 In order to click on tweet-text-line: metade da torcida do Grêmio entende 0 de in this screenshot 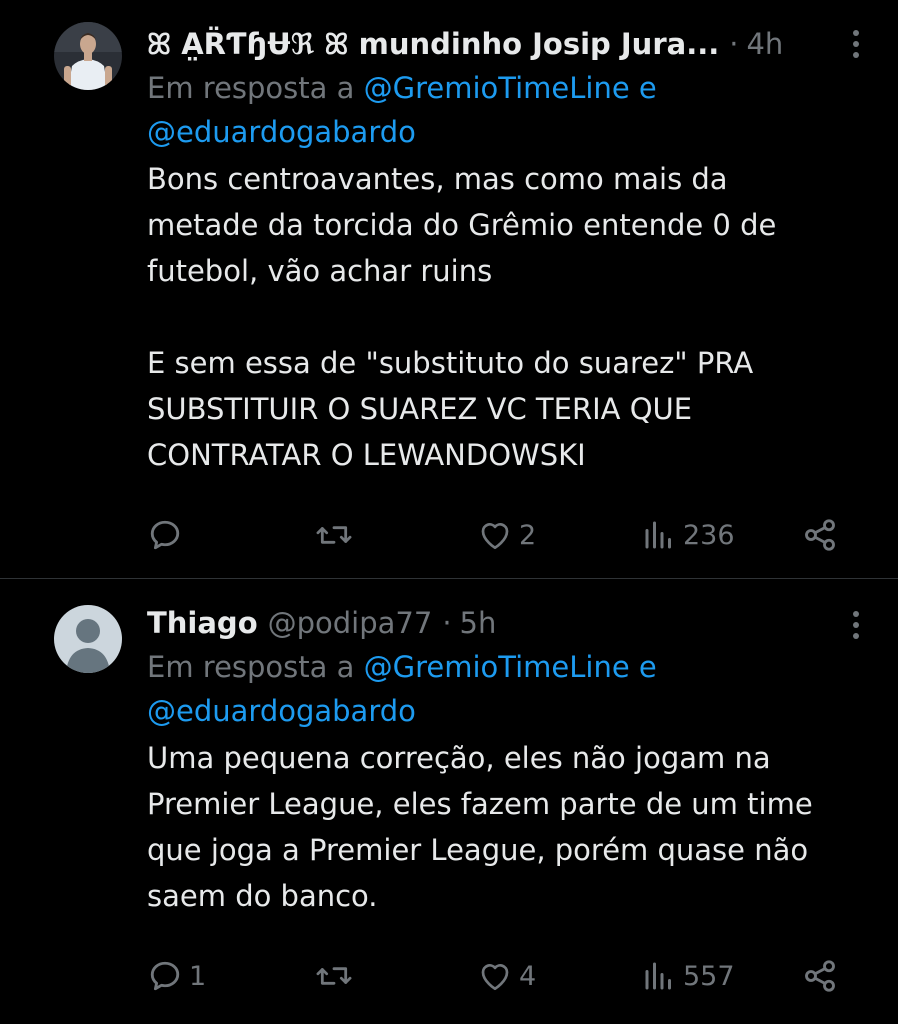, I will do `click(462, 225)`.